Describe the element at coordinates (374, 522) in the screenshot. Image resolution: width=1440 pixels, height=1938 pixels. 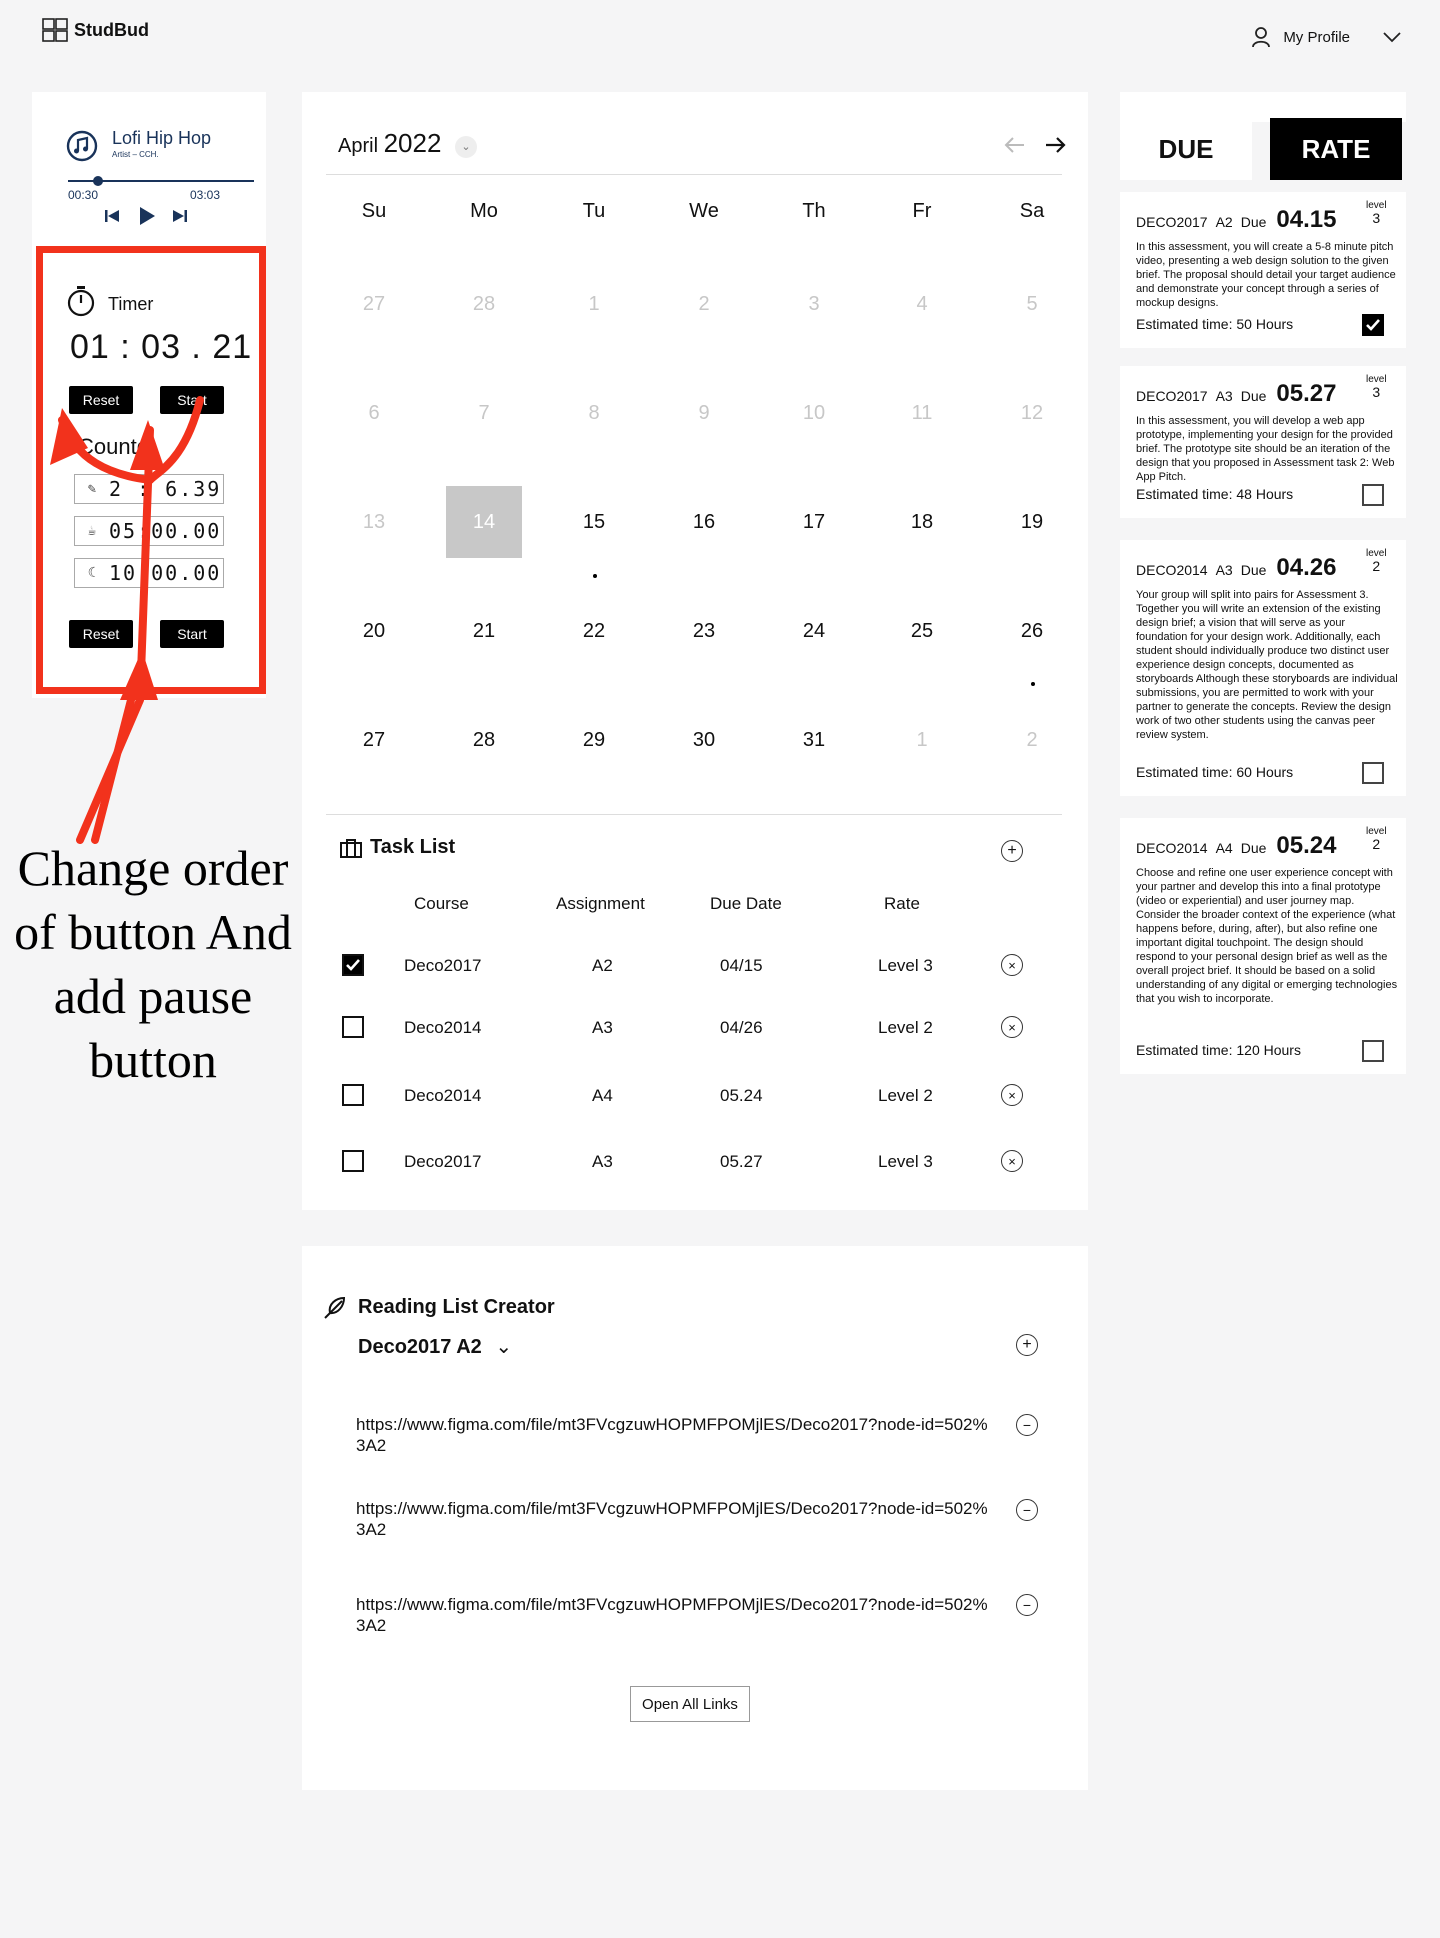
I see `calendar-day: 13` at that location.